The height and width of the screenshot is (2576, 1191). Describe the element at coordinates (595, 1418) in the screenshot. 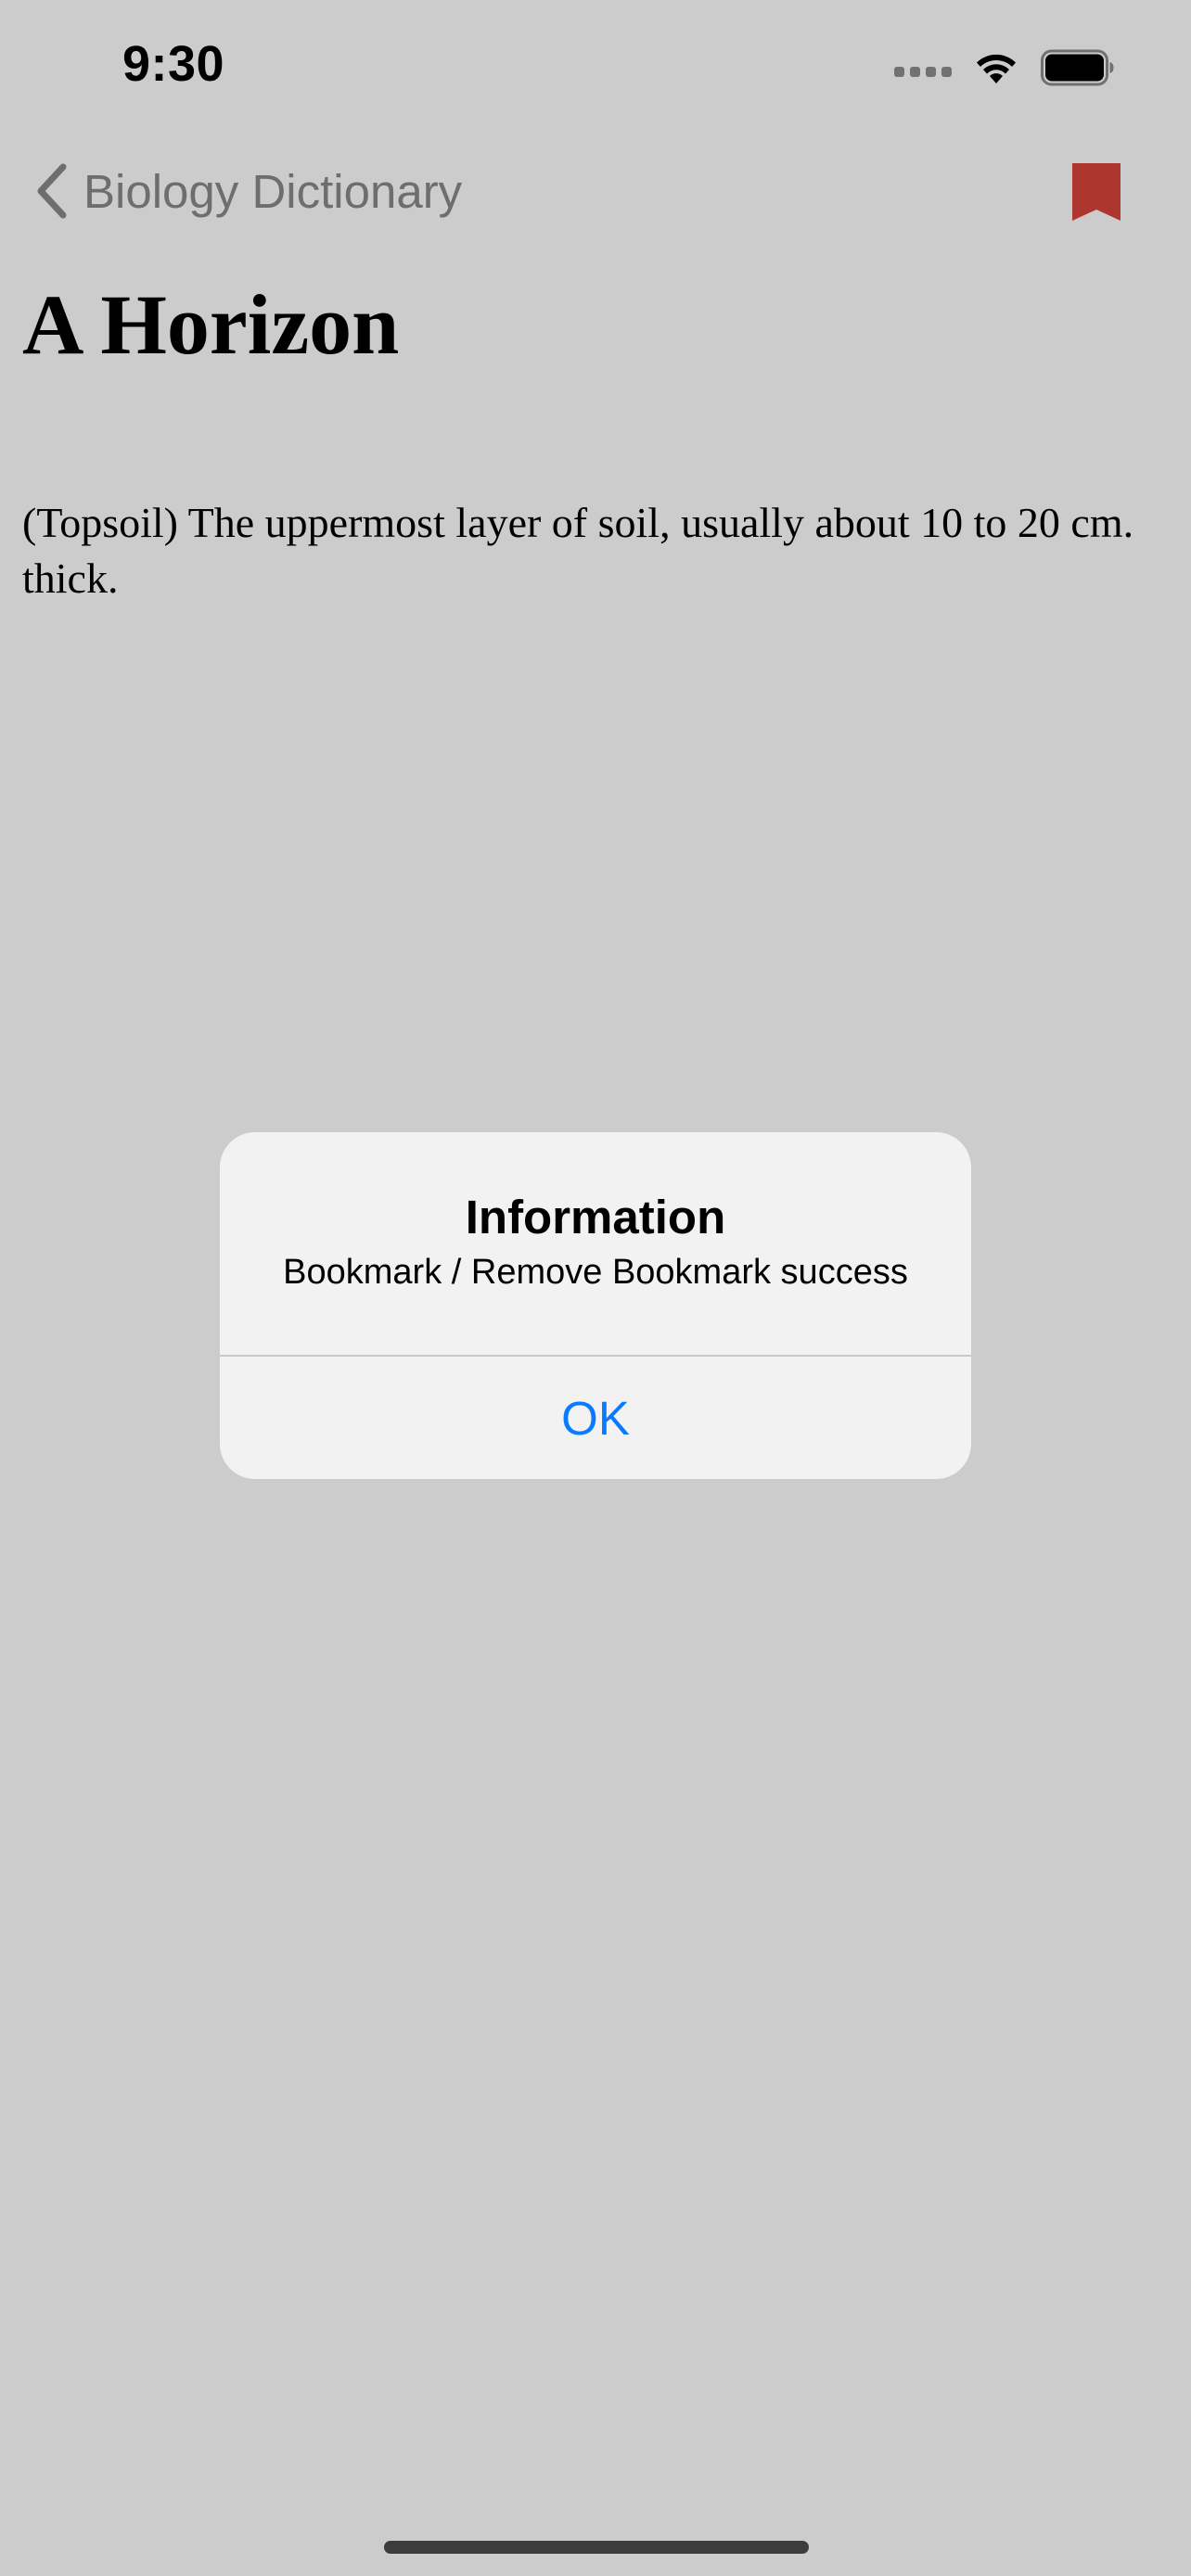

I see `ok-button: OK` at that location.